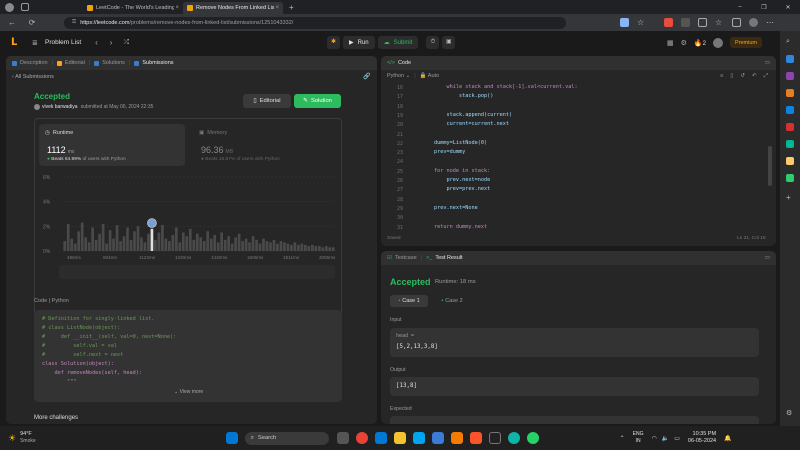 The image size is (800, 450). Describe the element at coordinates (197, 272) in the screenshot. I see `chart-range-scrubber` at that location.